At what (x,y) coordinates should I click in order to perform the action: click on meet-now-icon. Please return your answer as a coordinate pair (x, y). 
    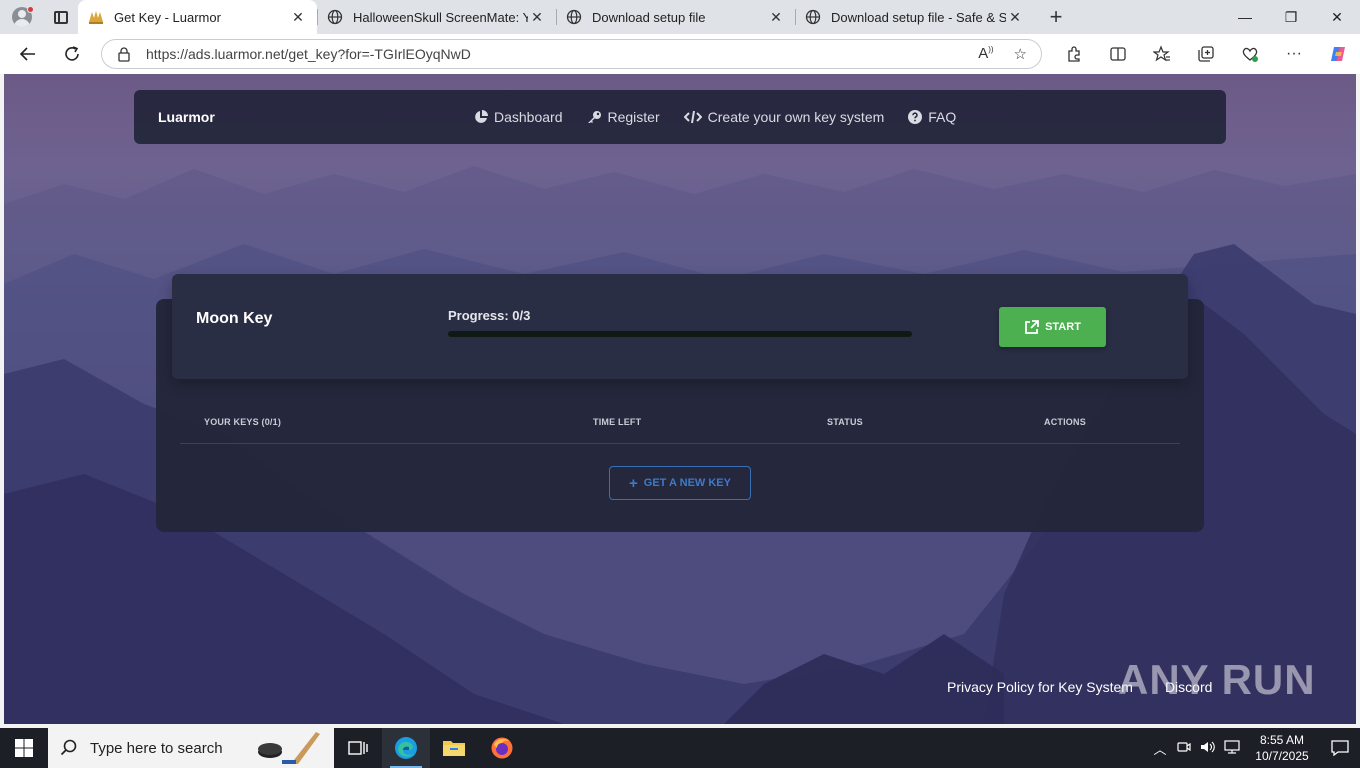
    Looking at the image, I should click on (1184, 748).